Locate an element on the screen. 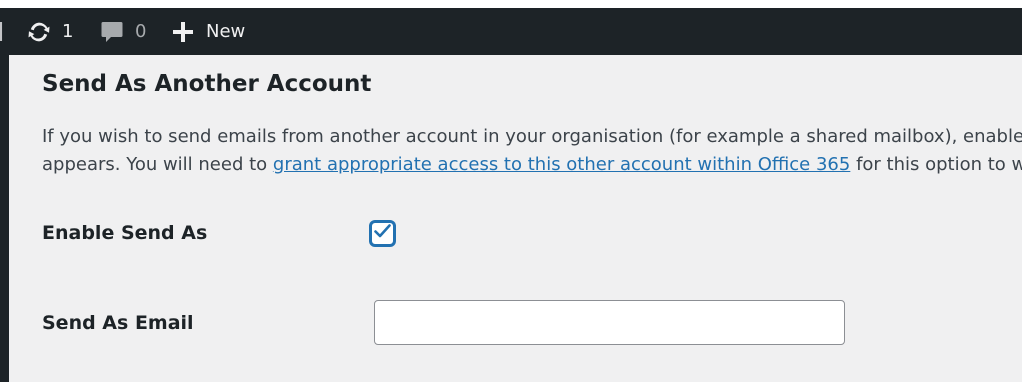 The width and height of the screenshot is (1022, 382). enable-send-as-label: Enable Send As is located at coordinates (125, 233).